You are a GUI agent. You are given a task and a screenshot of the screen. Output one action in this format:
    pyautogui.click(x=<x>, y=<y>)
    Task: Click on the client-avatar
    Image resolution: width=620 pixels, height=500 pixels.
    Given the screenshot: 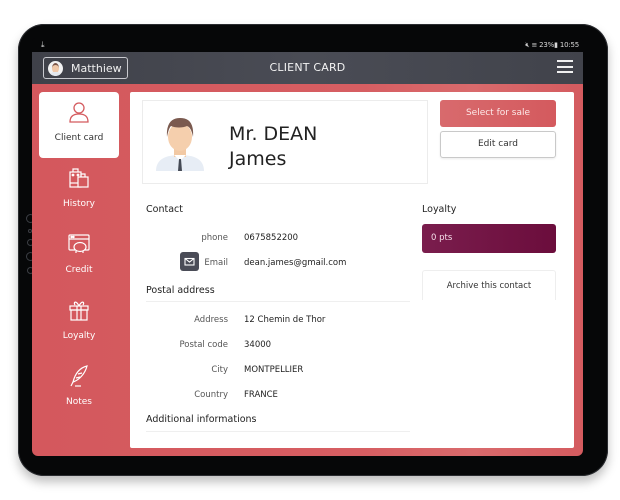 What is the action you would take?
    pyautogui.click(x=180, y=144)
    